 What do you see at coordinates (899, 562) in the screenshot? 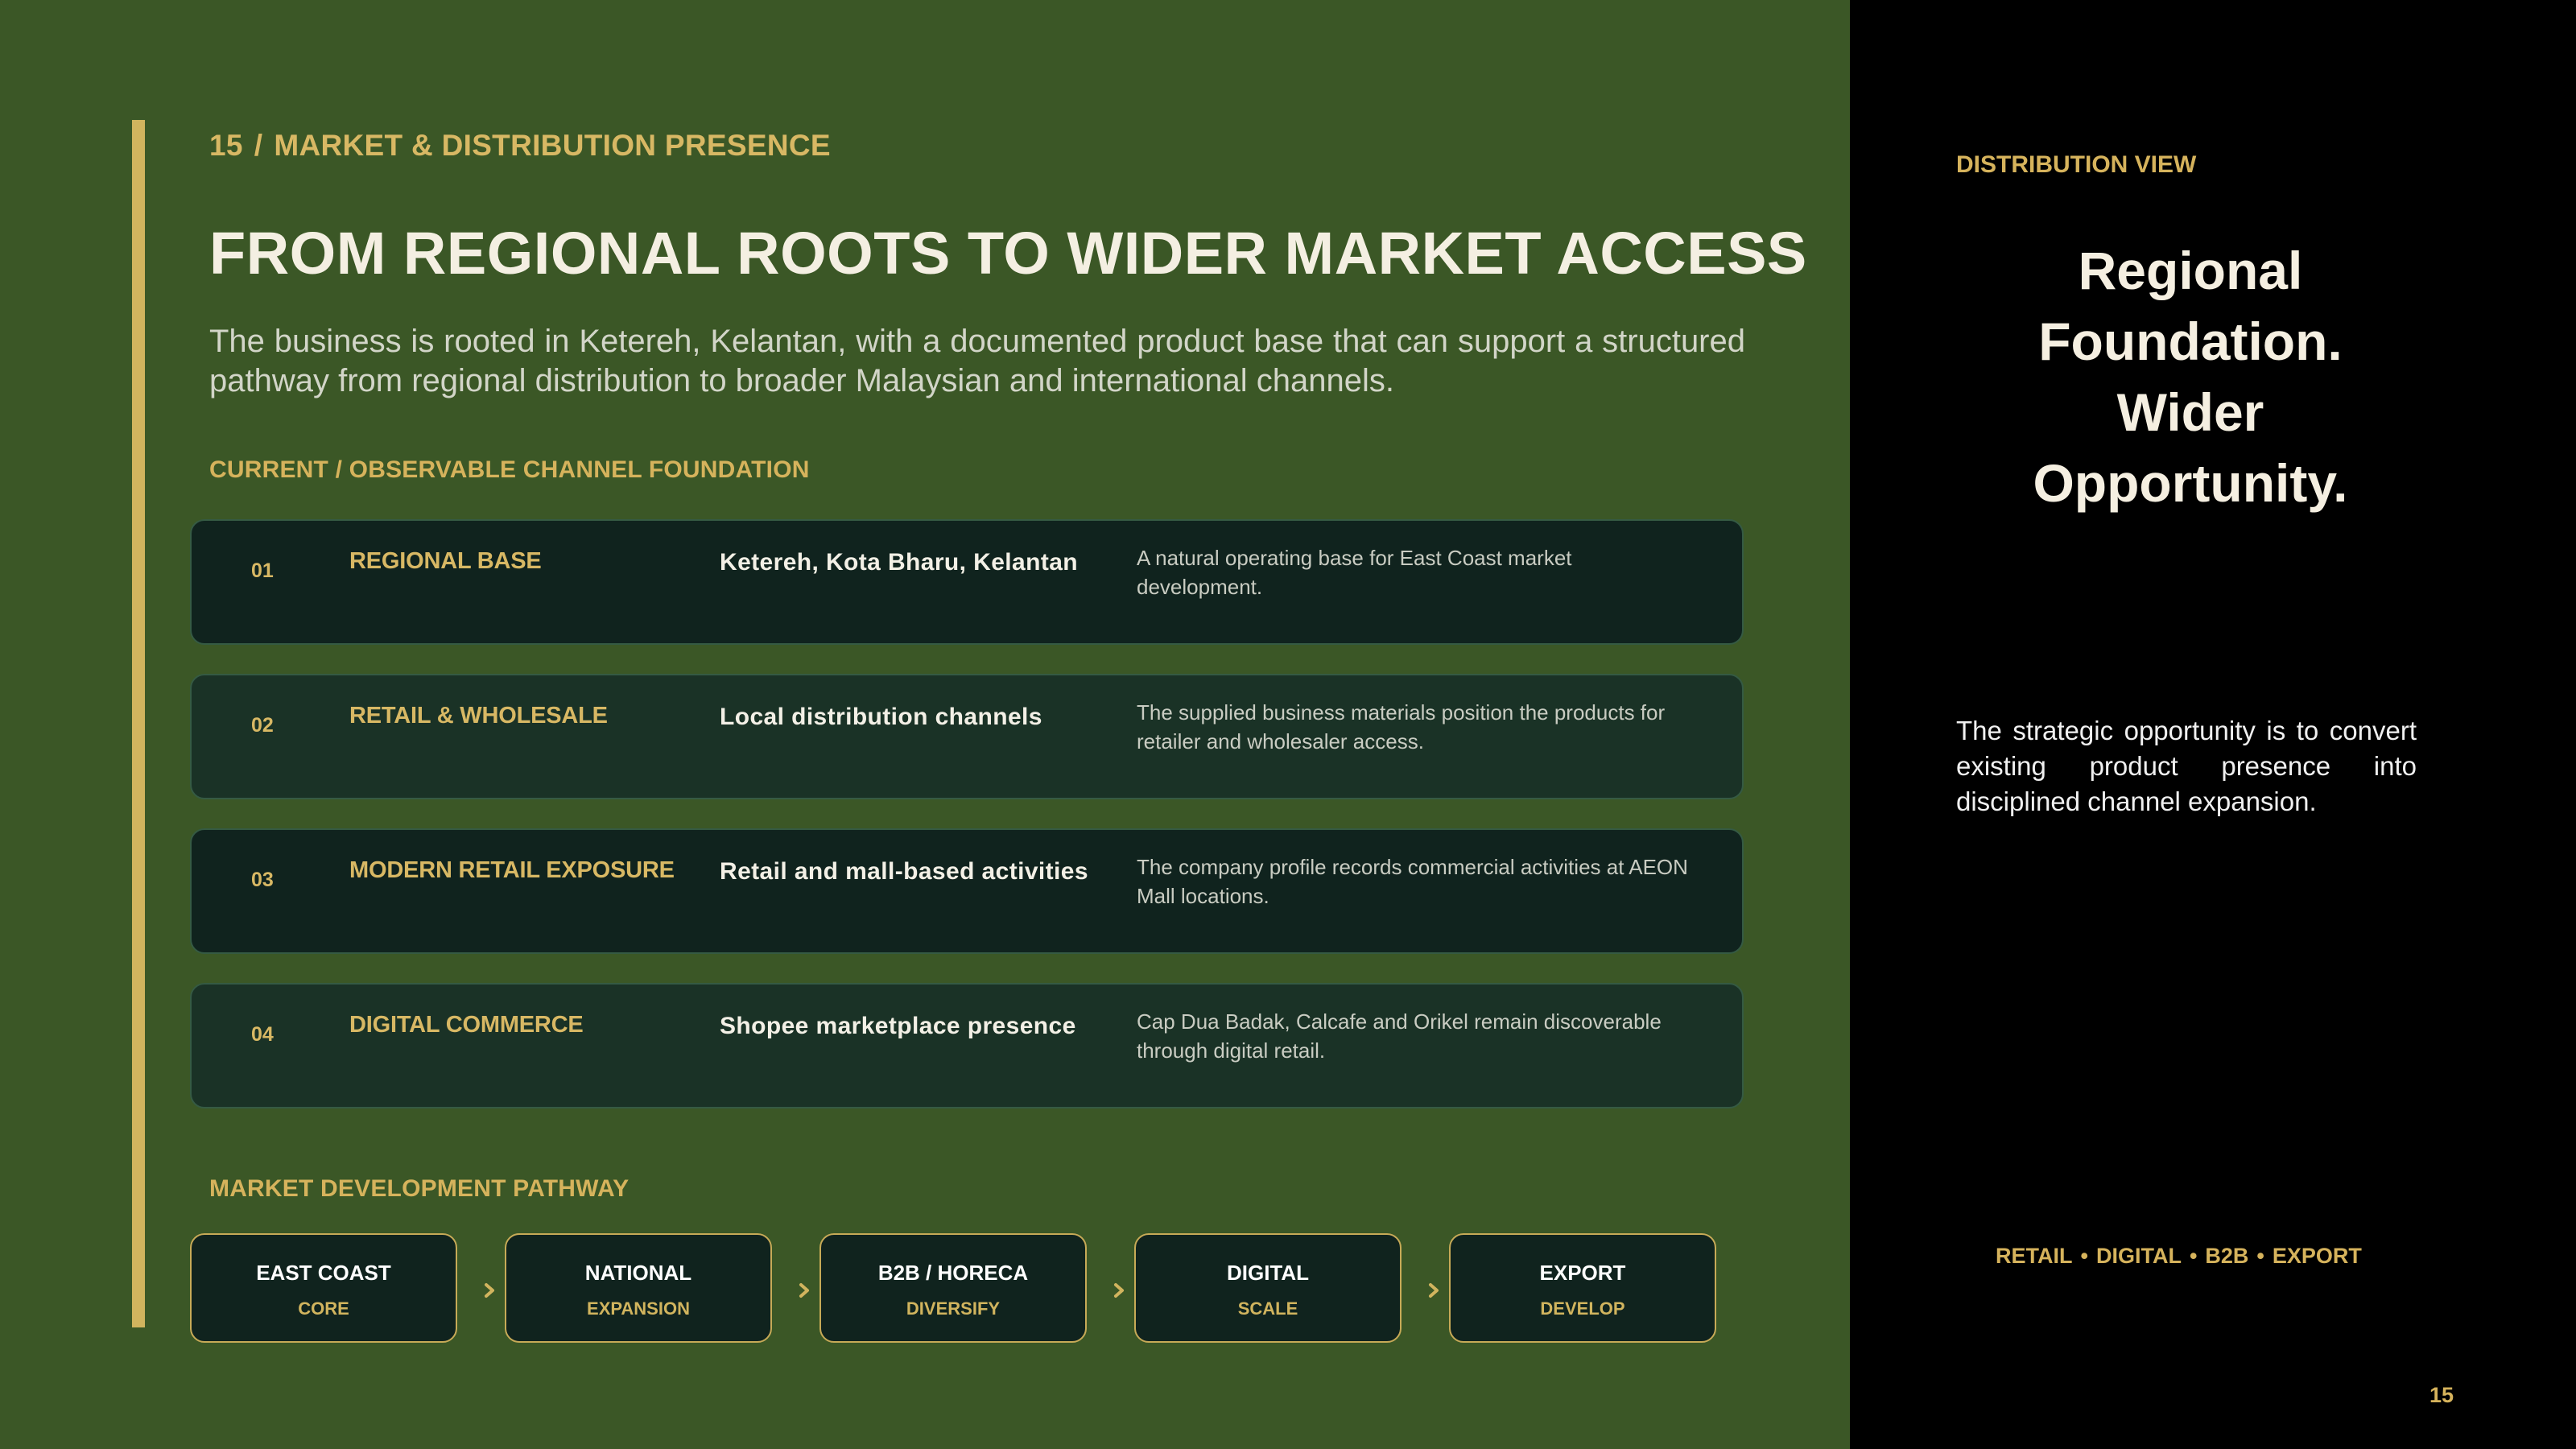
I see `row-channel: Ketereh, Kota Bharu, Kelantan` at bounding box center [899, 562].